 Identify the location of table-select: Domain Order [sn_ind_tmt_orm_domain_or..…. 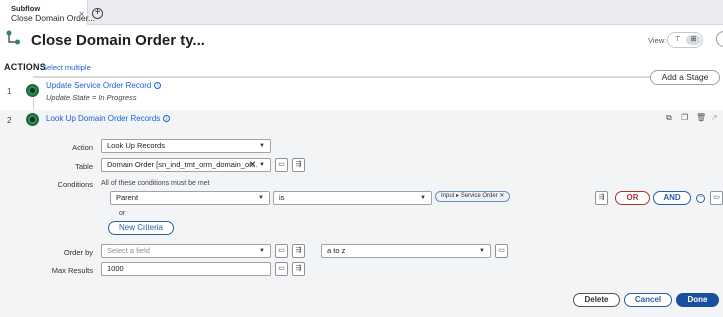
(186, 165).